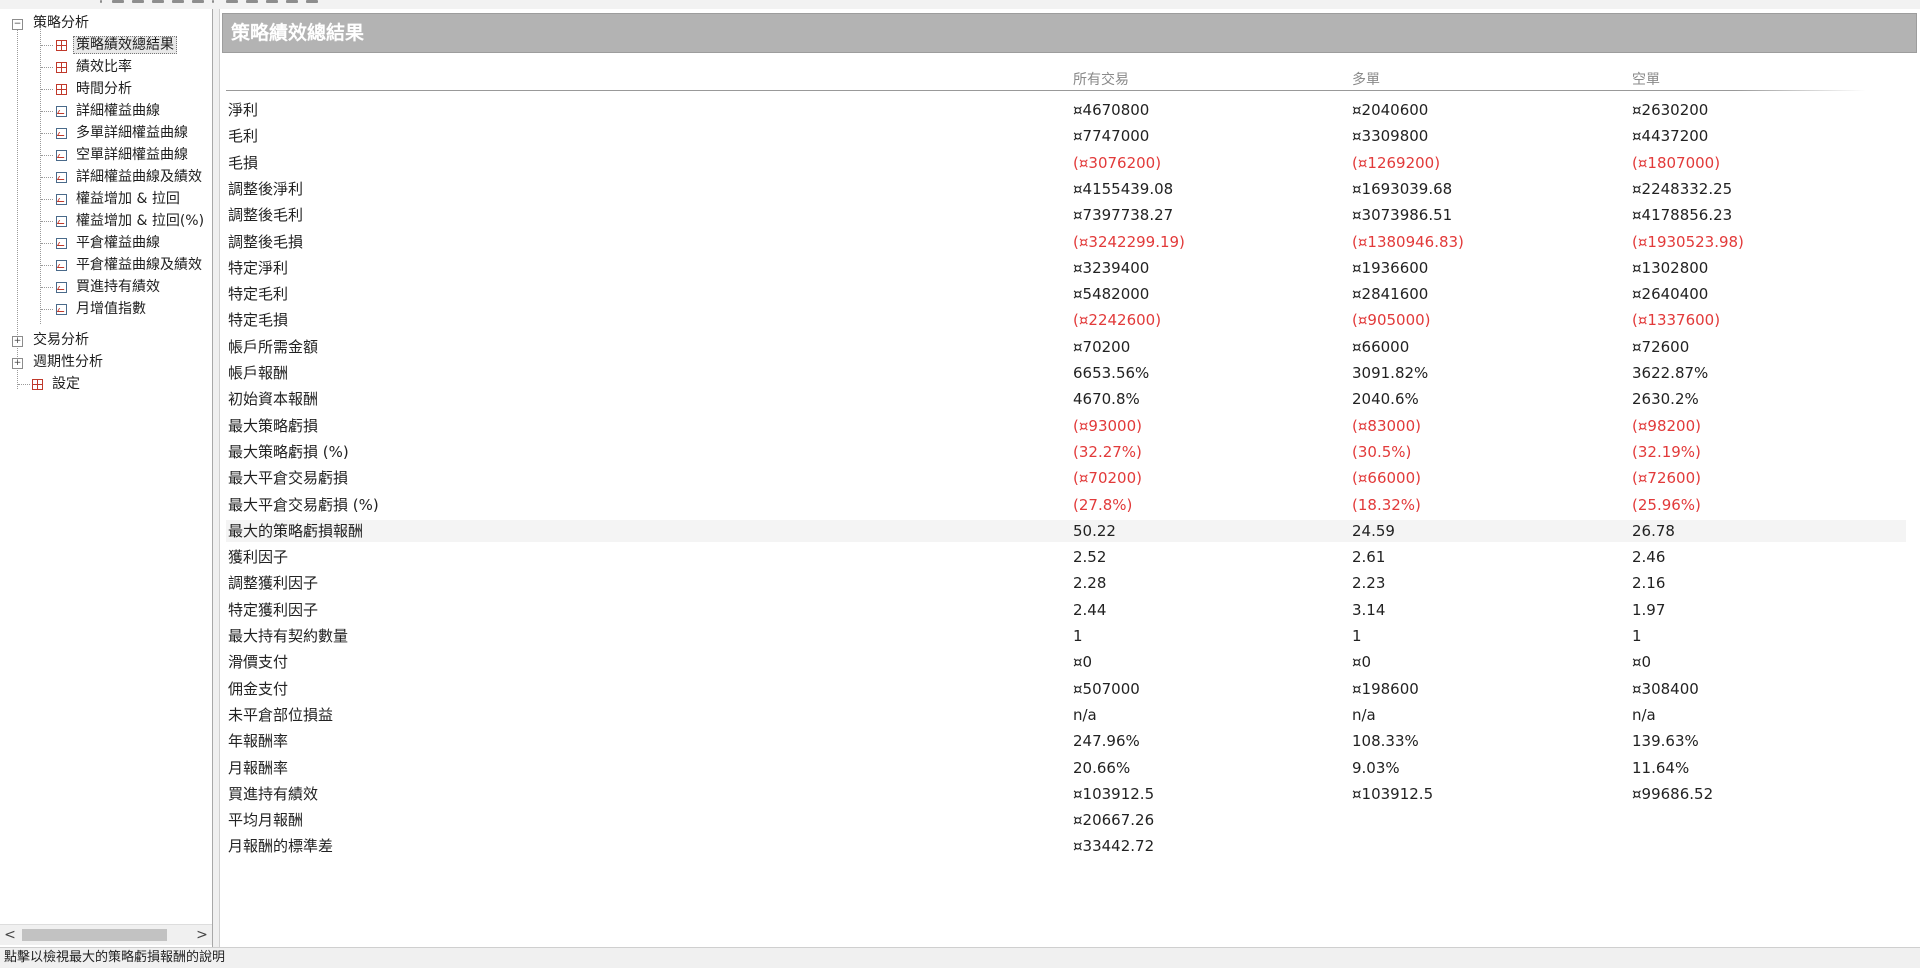 The width and height of the screenshot is (1920, 968). I want to click on tree-node-closed-equity-and-performance: 平倉權益曲線及績效, so click(130, 265).